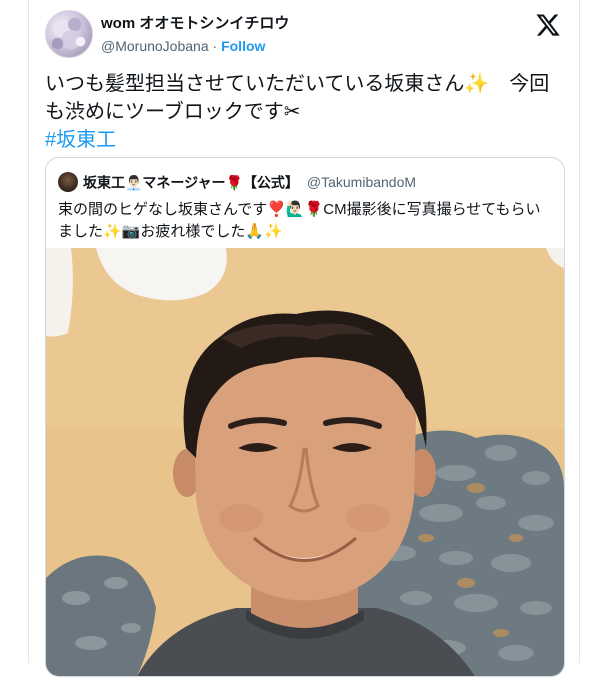  I want to click on x-logo-icon, so click(548, 25).